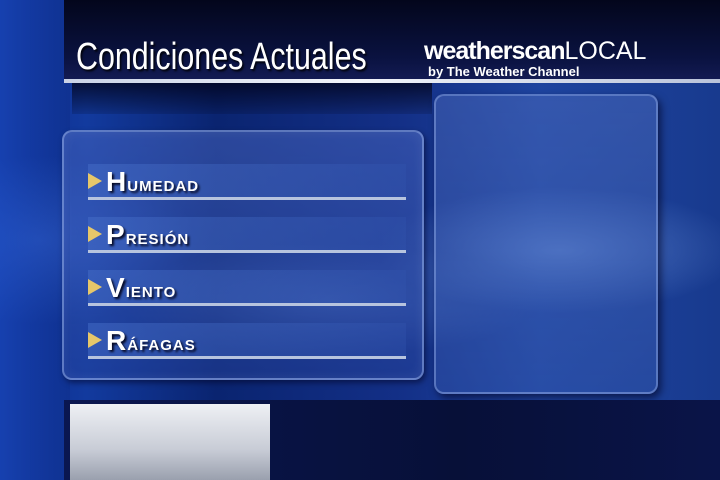 Image resolution: width=720 pixels, height=480 pixels. Describe the element at coordinates (35, 240) in the screenshot. I see `background-streak` at that location.